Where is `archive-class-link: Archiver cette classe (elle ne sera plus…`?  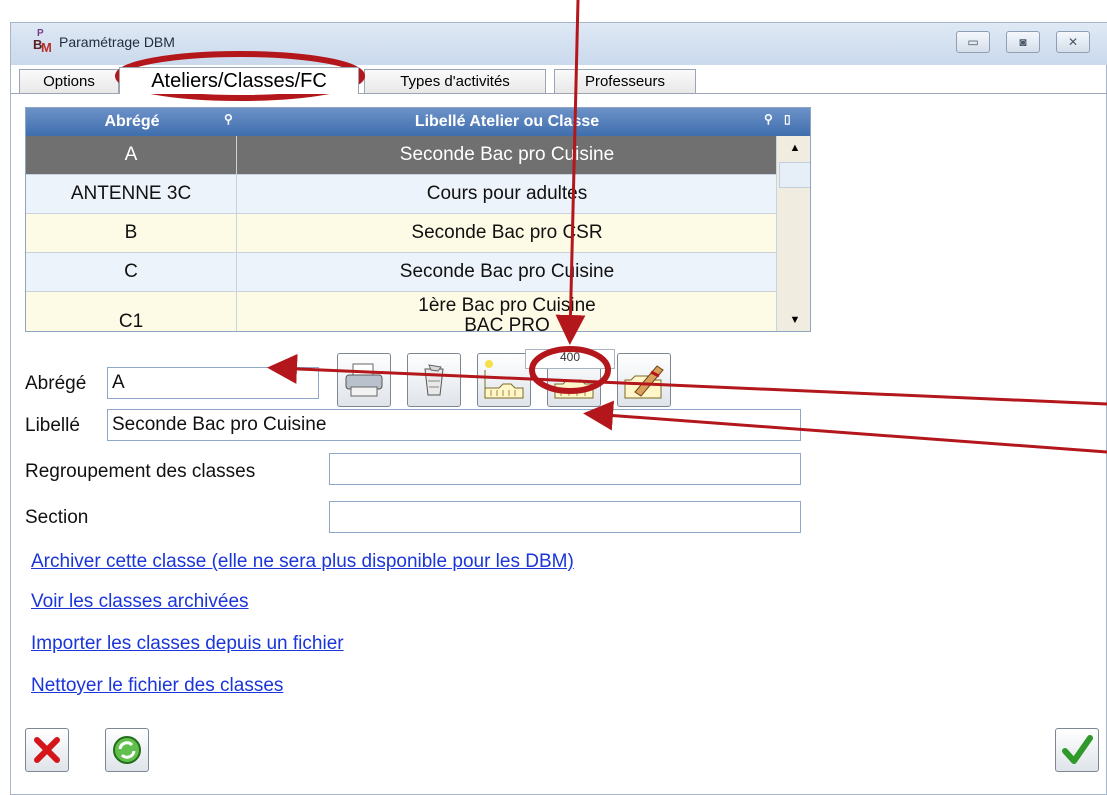
archive-class-link: Archiver cette classe (elle ne sera plus… is located at coordinates (302, 562).